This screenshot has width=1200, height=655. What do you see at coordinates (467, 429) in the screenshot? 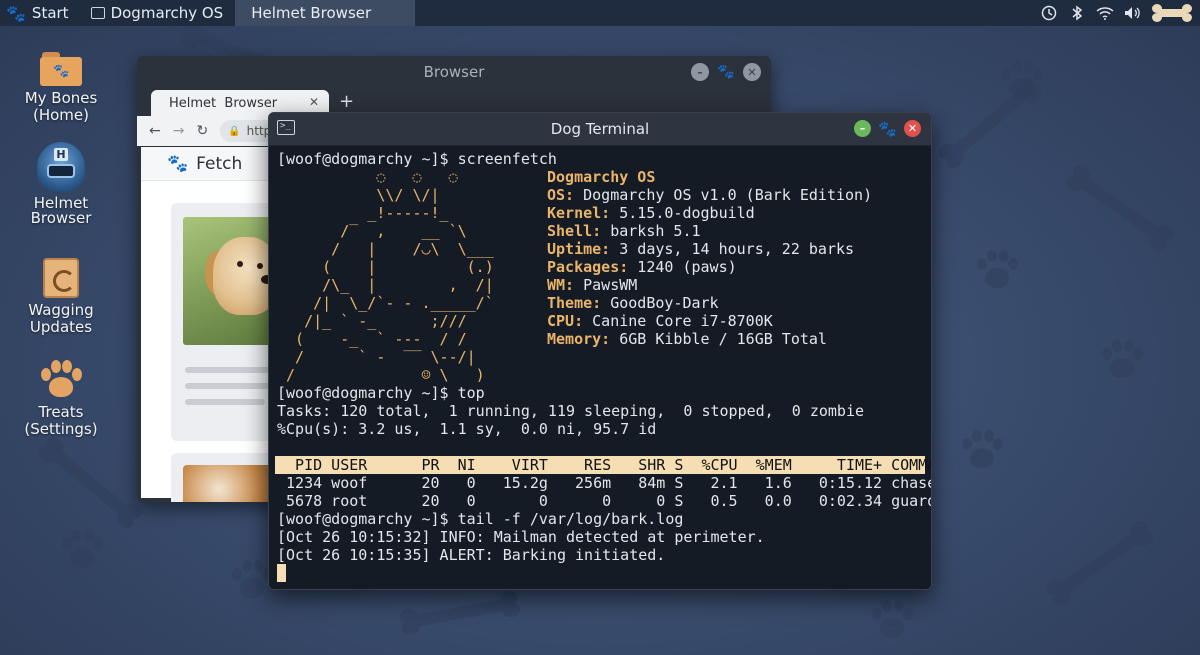
I see `cpu-summary: %Cpu(s): 3.2 us, 1.1 sy, 0.0 ni, 95.7 id` at bounding box center [467, 429].